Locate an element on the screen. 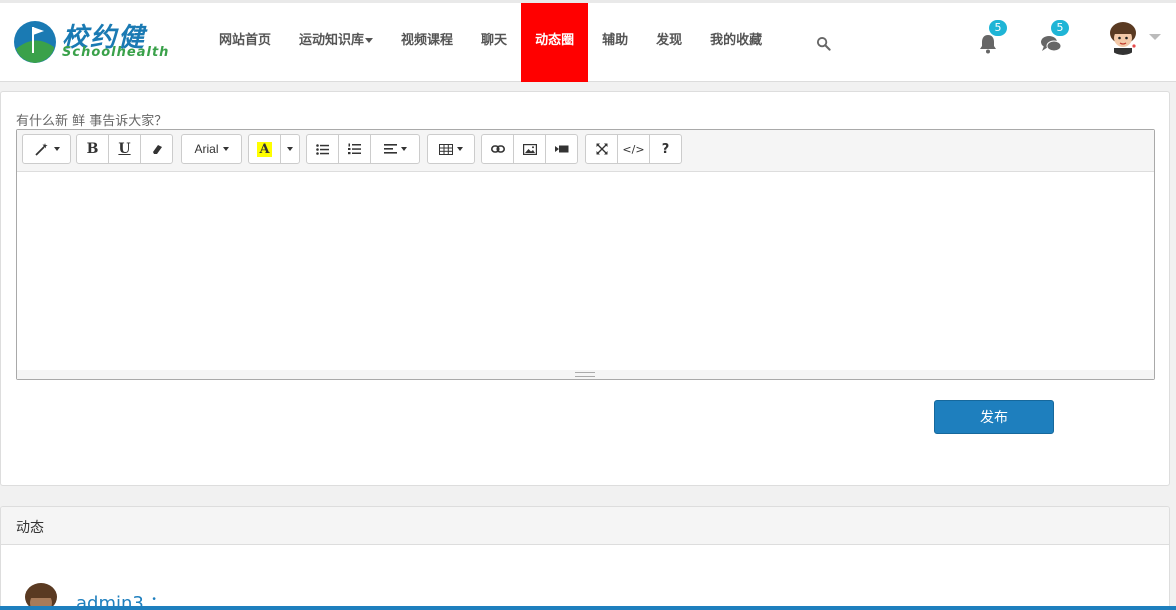 The width and height of the screenshot is (1176, 610). bell-icon is located at coordinates (988, 44).